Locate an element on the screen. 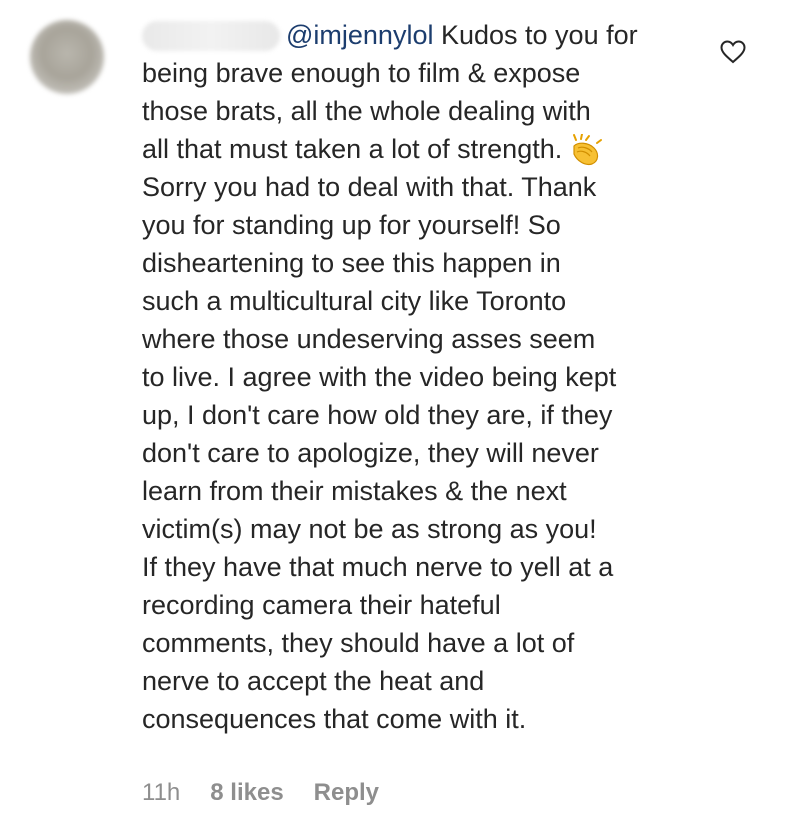 Image resolution: width=800 pixels, height=825 pixels. likes-count: 8 likes is located at coordinates (246, 793).